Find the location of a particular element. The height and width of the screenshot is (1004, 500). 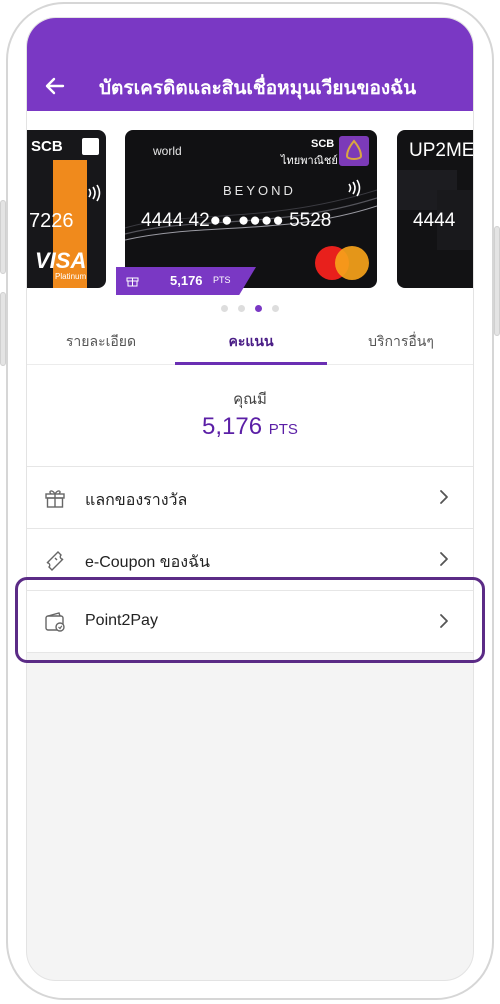

tab-details: รายละเอียด is located at coordinates (101, 343).